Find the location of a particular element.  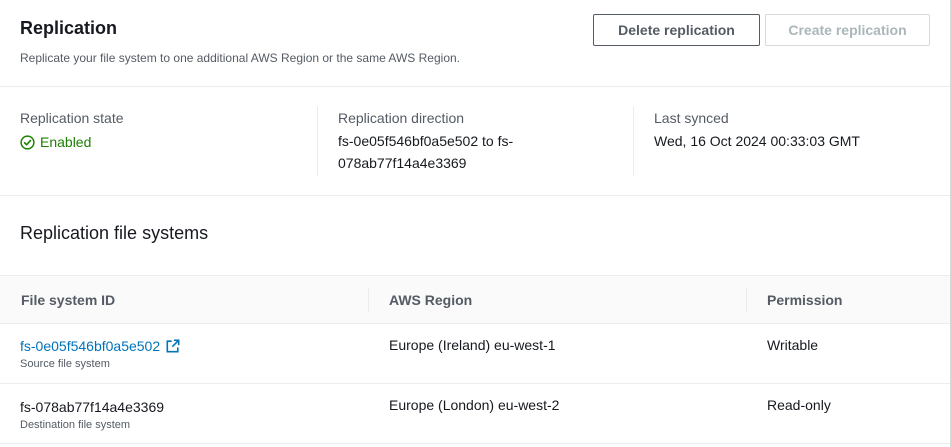

destination-file-system-id: fs-078ab77f14a4e3369 is located at coordinates (92, 407).